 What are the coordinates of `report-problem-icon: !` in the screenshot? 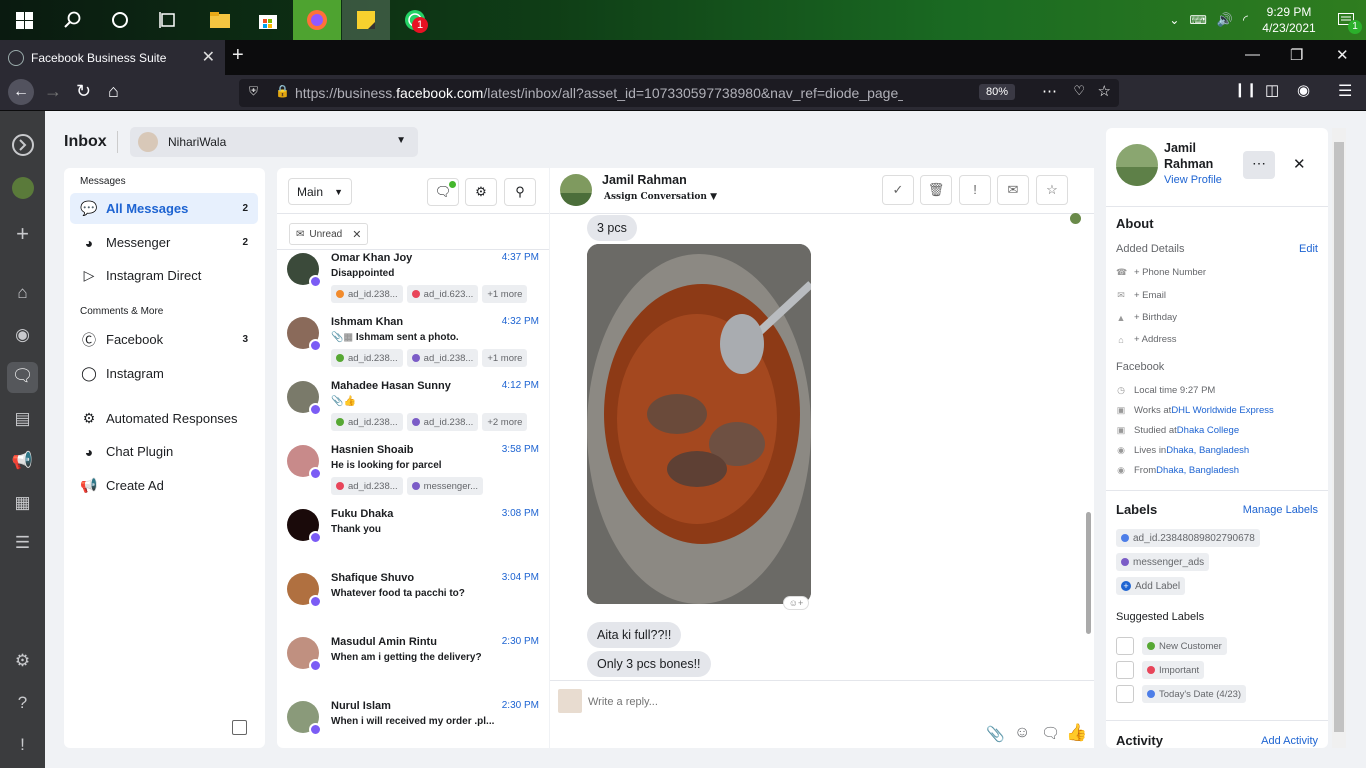 It's located at (22, 745).